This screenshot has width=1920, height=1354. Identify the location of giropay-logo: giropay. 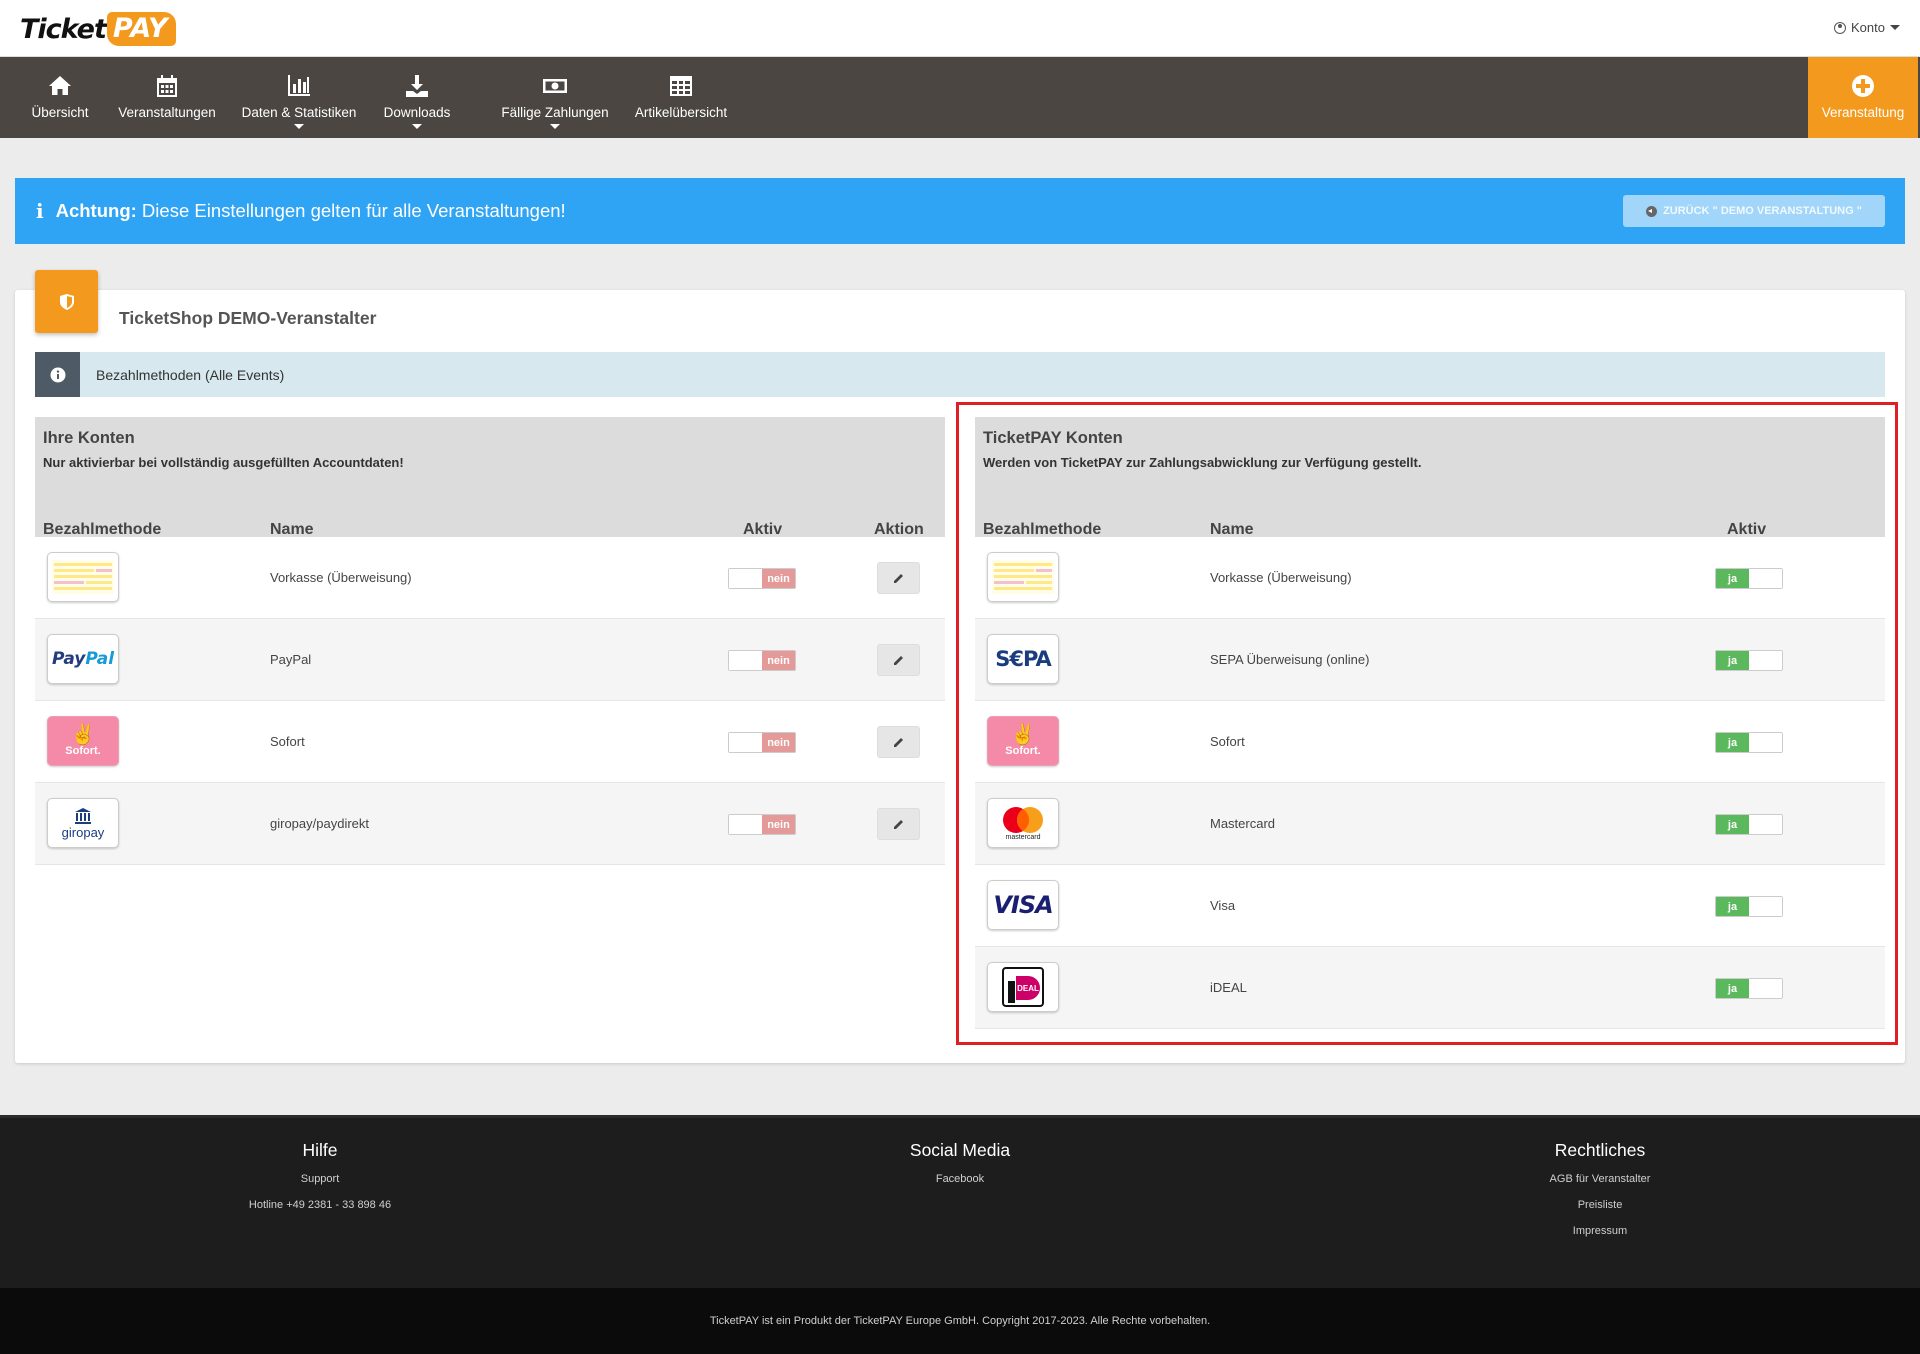
(83, 823).